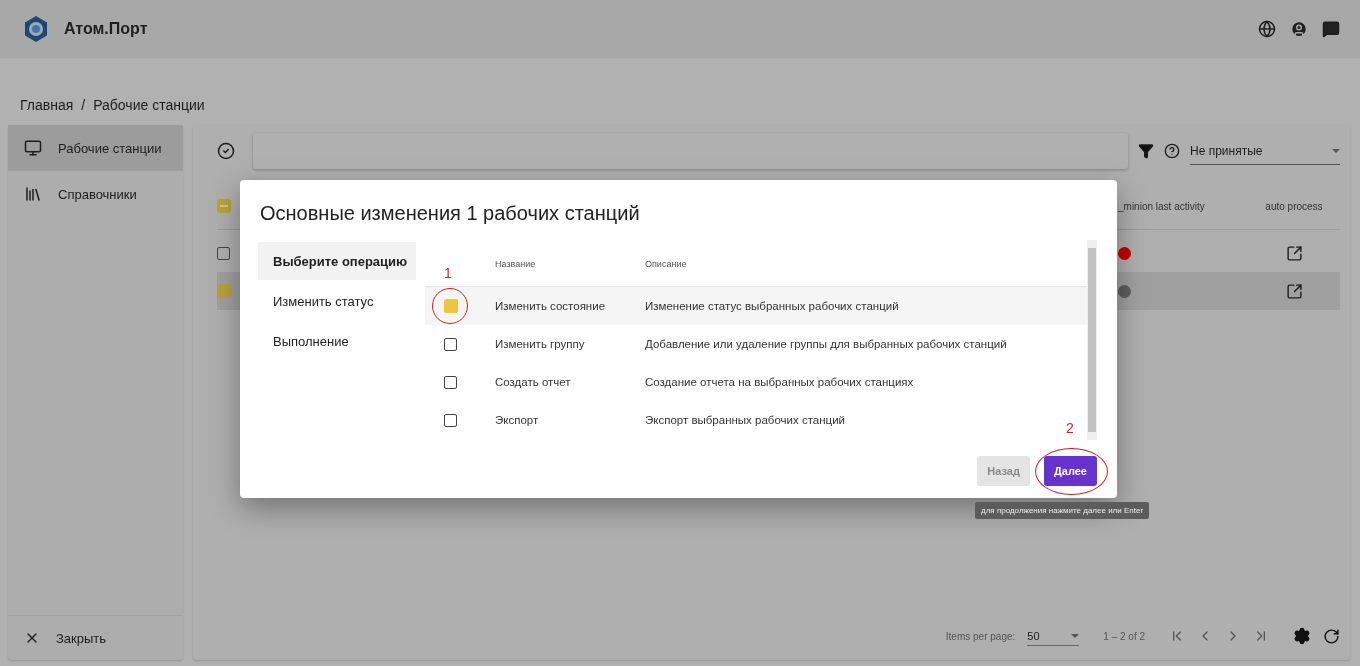 The width and height of the screenshot is (1360, 666). Describe the element at coordinates (1053, 636) in the screenshot. I see `page-size-select: 50` at that location.